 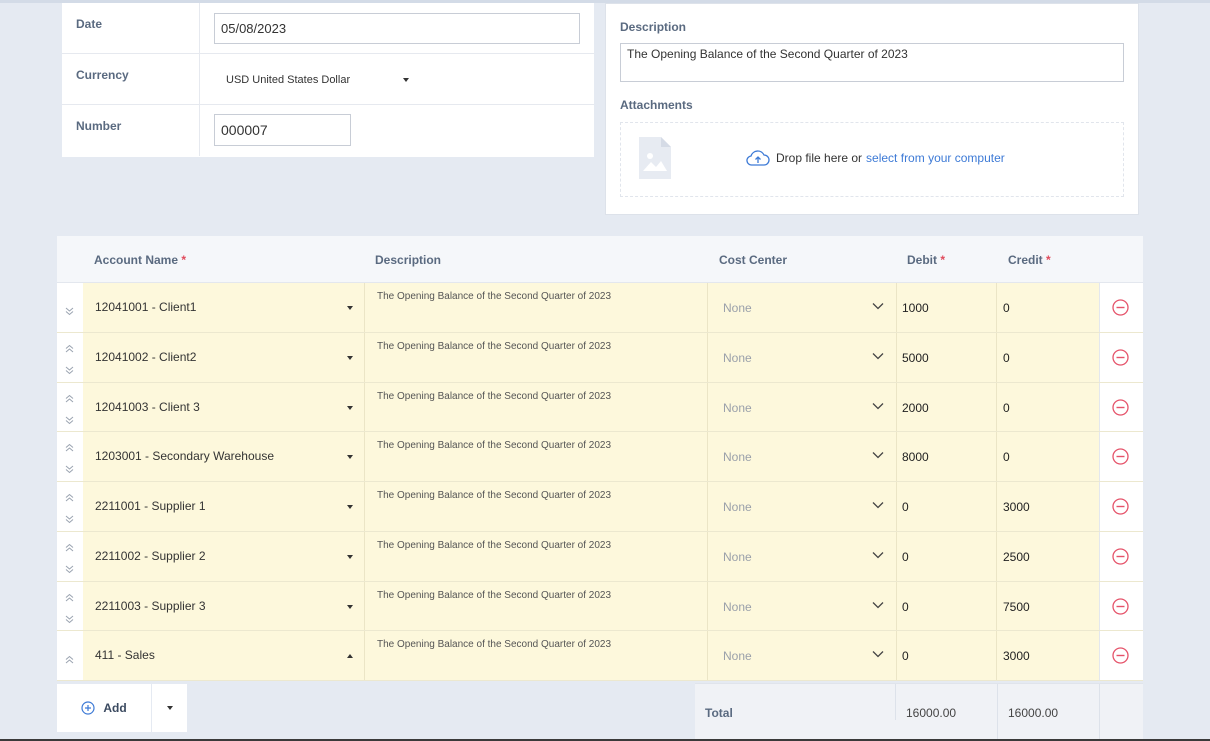 I want to click on credit-value: 2500, so click(x=1016, y=556).